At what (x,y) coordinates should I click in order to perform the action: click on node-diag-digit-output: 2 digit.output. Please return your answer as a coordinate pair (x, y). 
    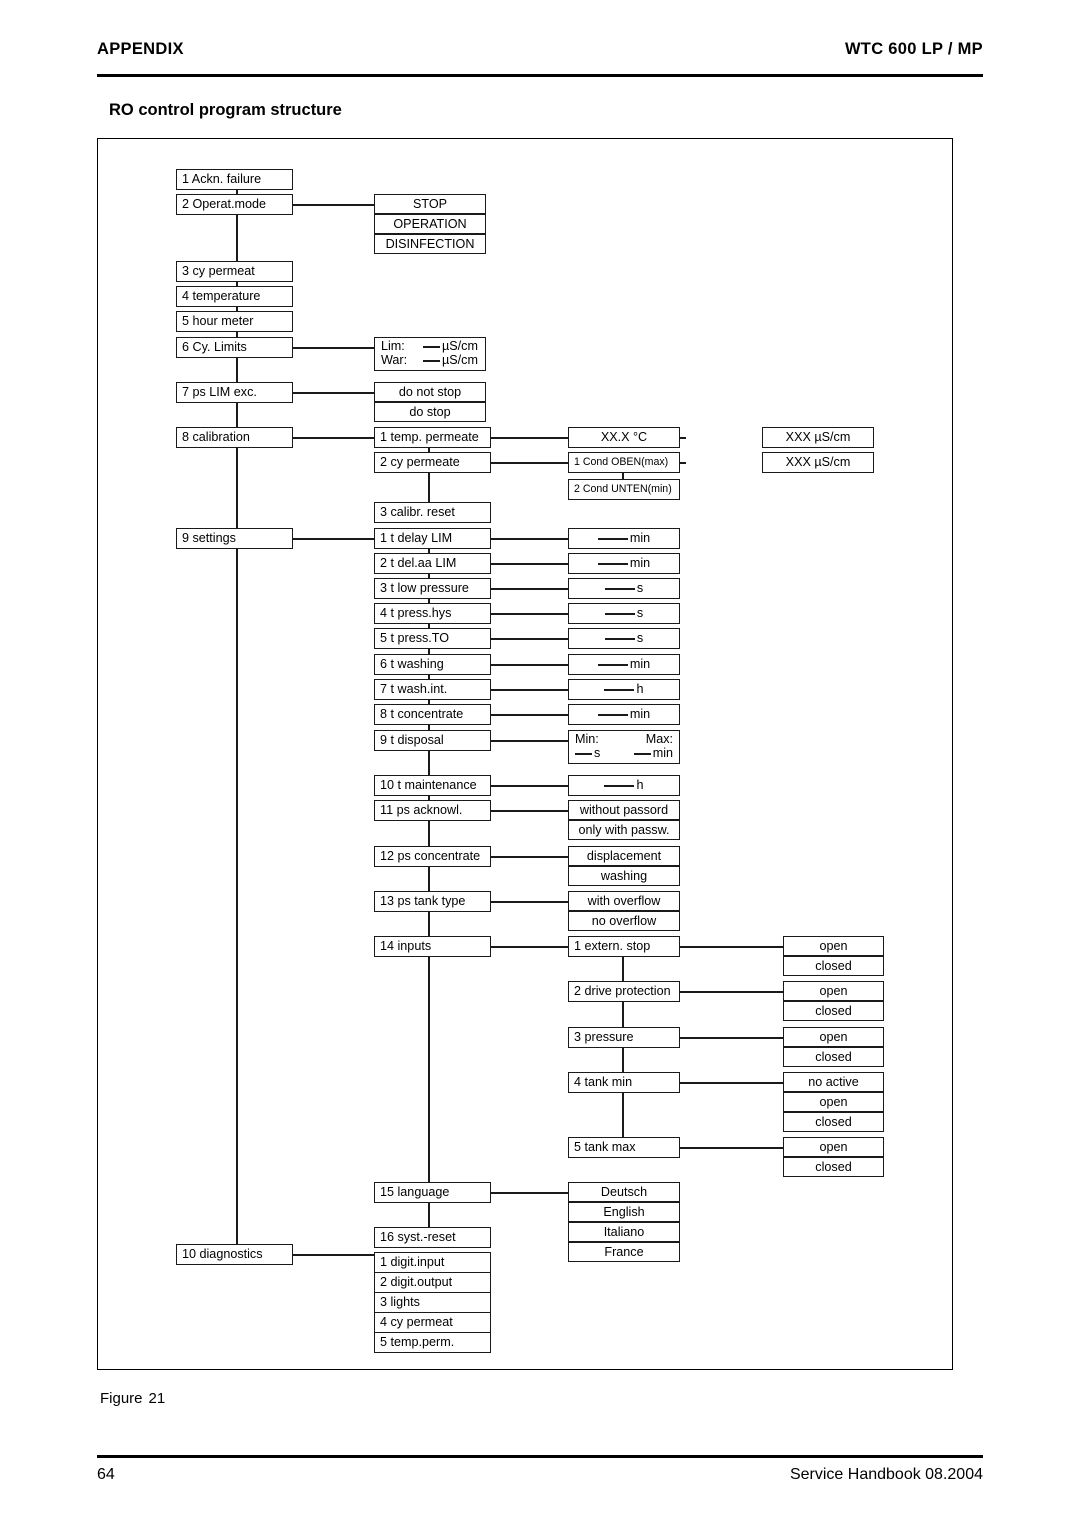
    Looking at the image, I should click on (432, 1282).